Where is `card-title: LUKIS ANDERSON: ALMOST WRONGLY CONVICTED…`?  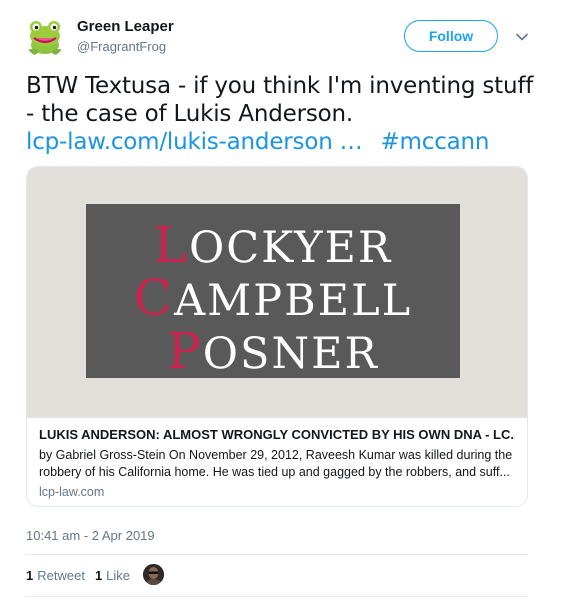
card-title: LUKIS ANDERSON: ALMOST WRONGLY CONVICTED… is located at coordinates (277, 434).